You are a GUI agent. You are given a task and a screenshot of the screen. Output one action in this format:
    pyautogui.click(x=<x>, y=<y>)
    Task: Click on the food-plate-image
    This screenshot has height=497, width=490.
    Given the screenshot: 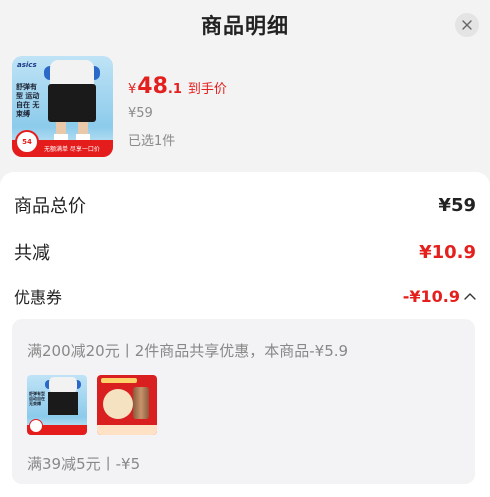 What is the action you would take?
    pyautogui.click(x=118, y=404)
    